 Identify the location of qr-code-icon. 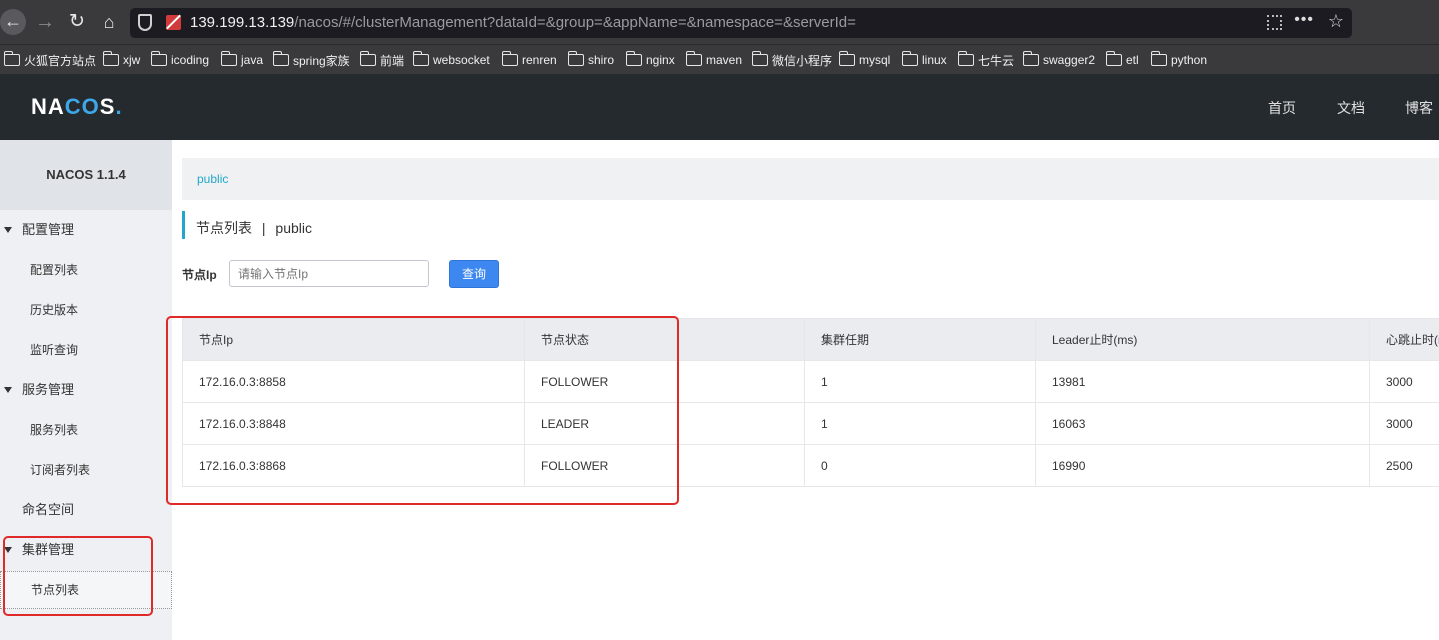
(1274, 22).